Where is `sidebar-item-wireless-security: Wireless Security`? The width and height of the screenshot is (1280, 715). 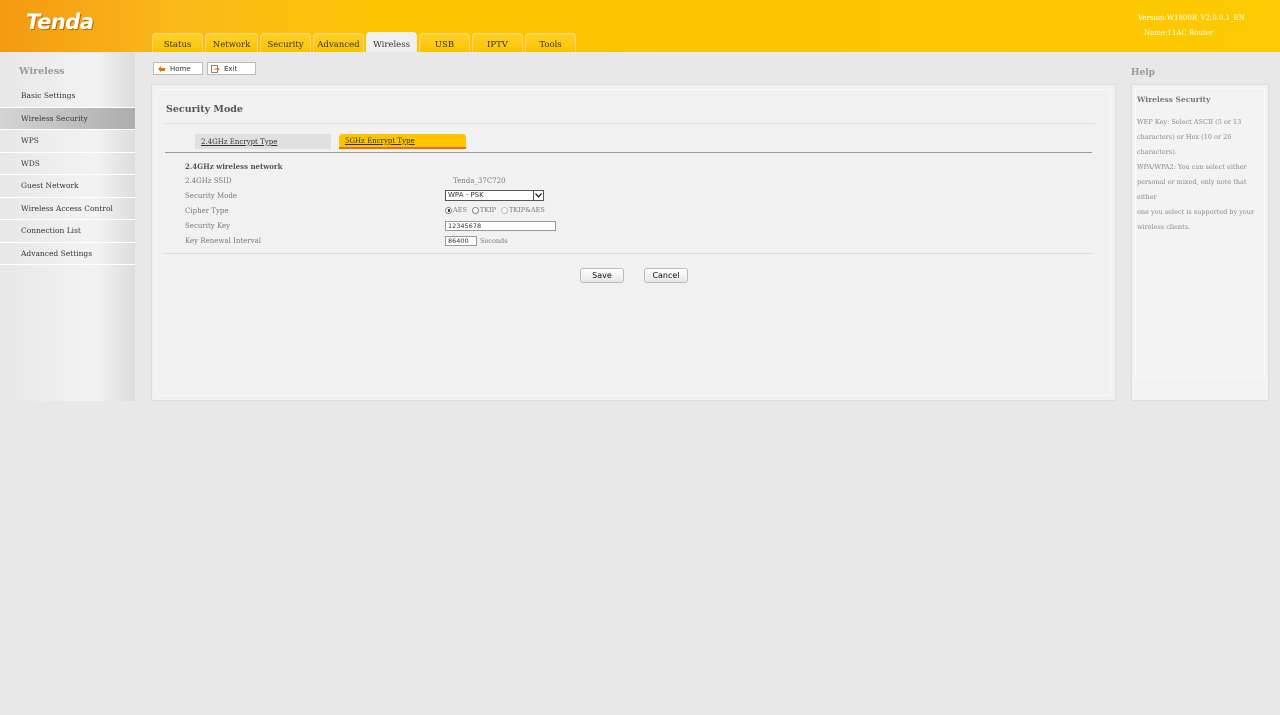 sidebar-item-wireless-security: Wireless Security is located at coordinates (67, 118).